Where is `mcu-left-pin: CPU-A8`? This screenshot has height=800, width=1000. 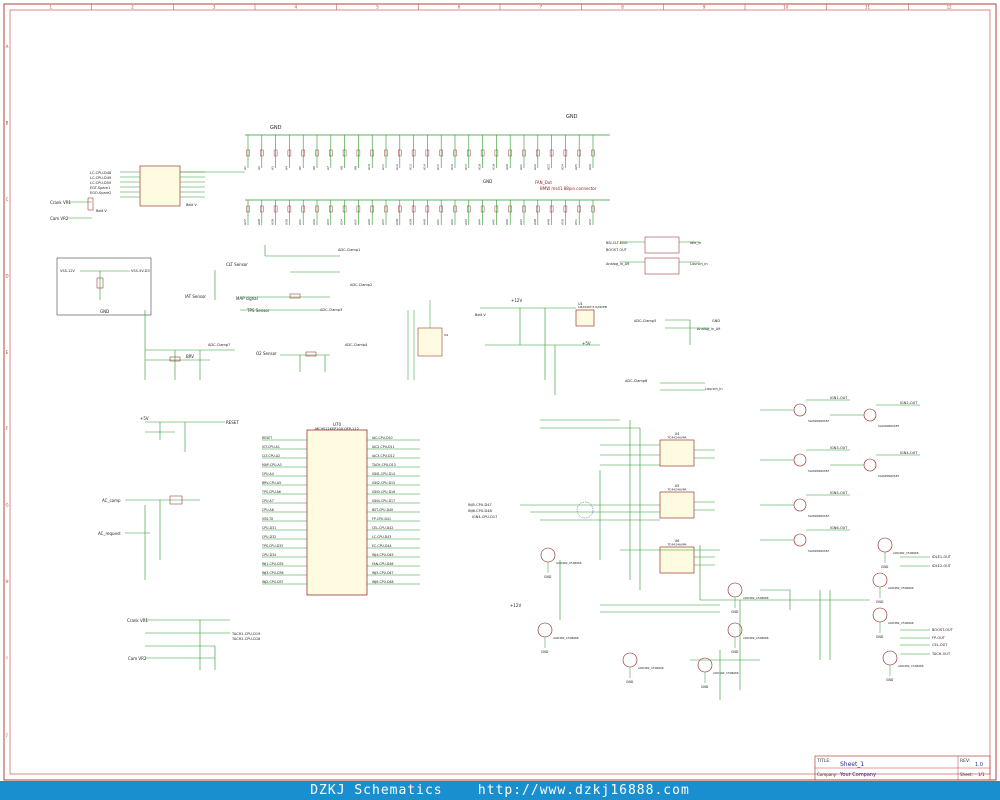 mcu-left-pin: CPU-A8 is located at coordinates (268, 510).